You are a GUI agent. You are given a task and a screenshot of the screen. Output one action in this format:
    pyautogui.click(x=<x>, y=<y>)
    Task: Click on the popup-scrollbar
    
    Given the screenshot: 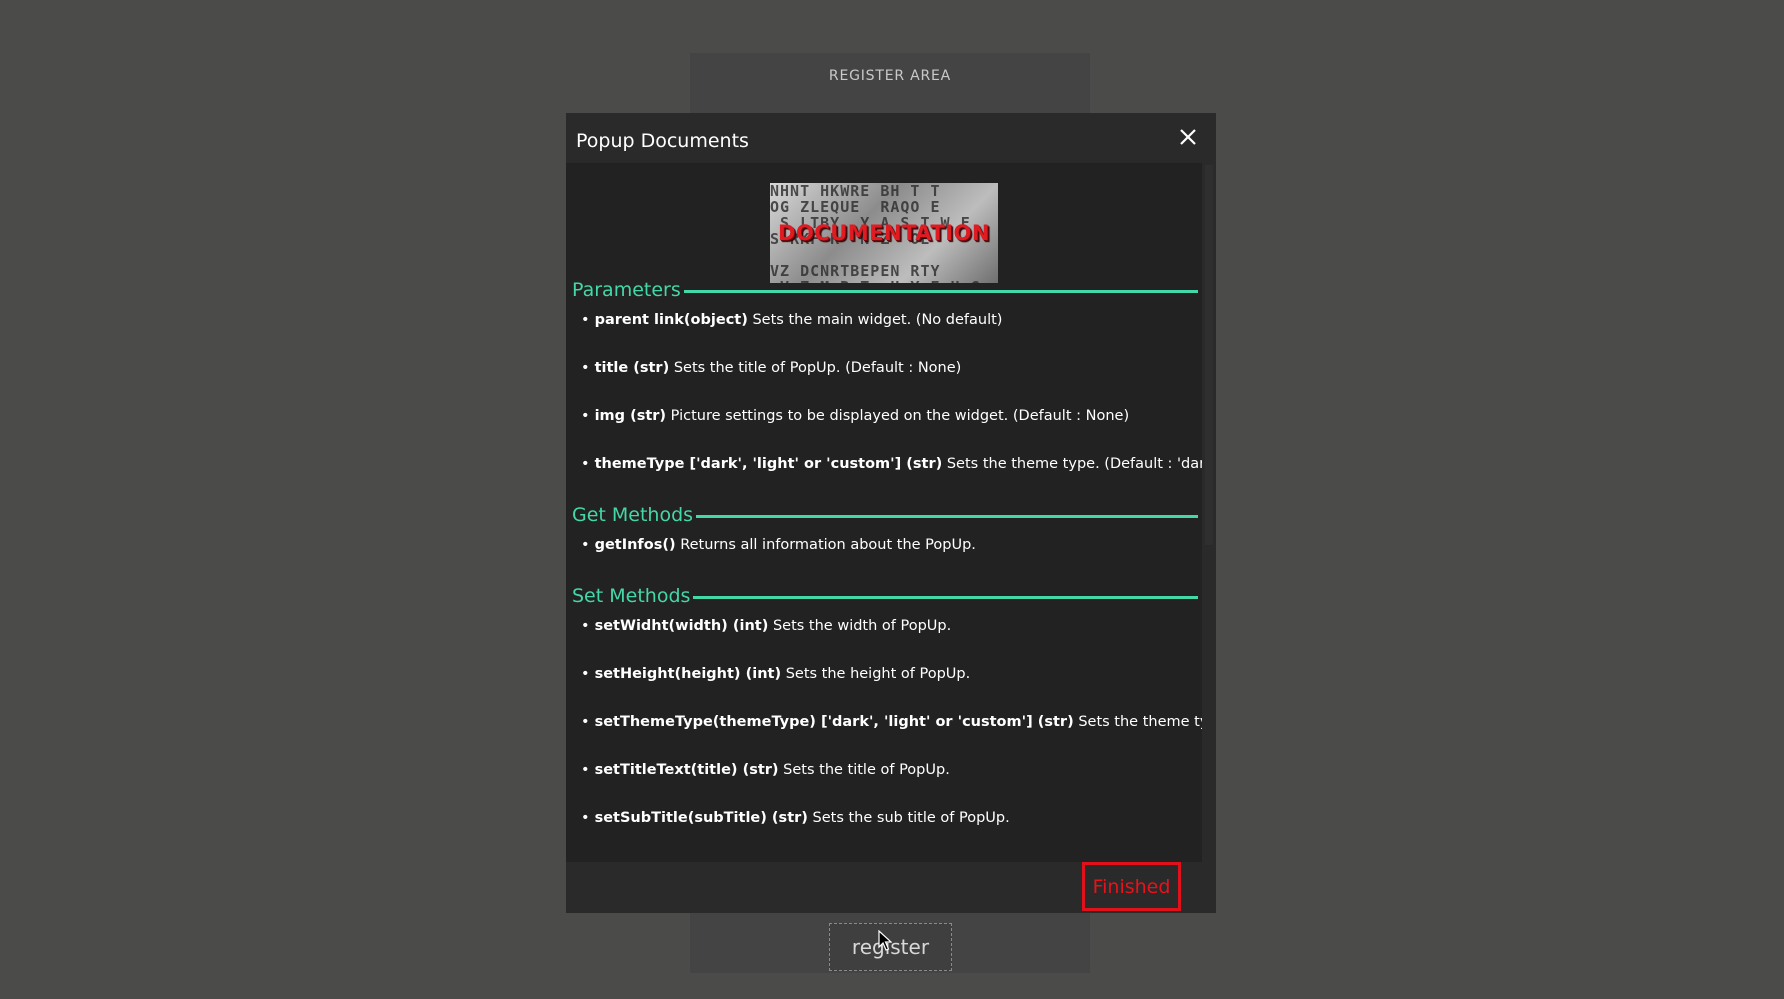 What is the action you would take?
    pyautogui.click(x=1209, y=512)
    